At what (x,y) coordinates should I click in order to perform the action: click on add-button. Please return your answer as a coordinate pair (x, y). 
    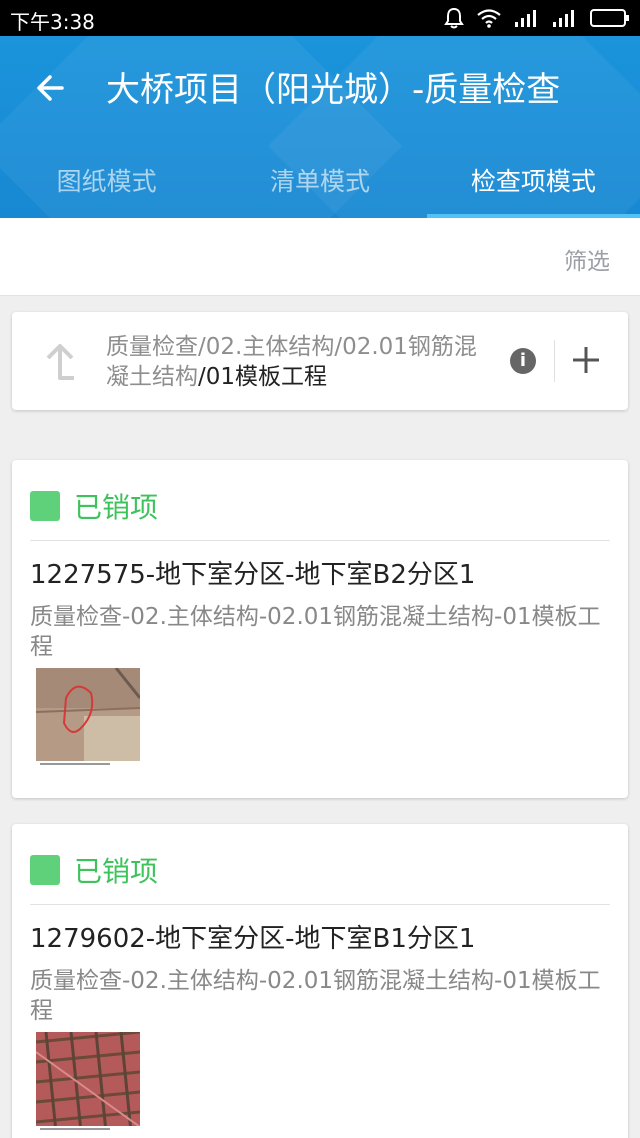
    Looking at the image, I should click on (586, 360).